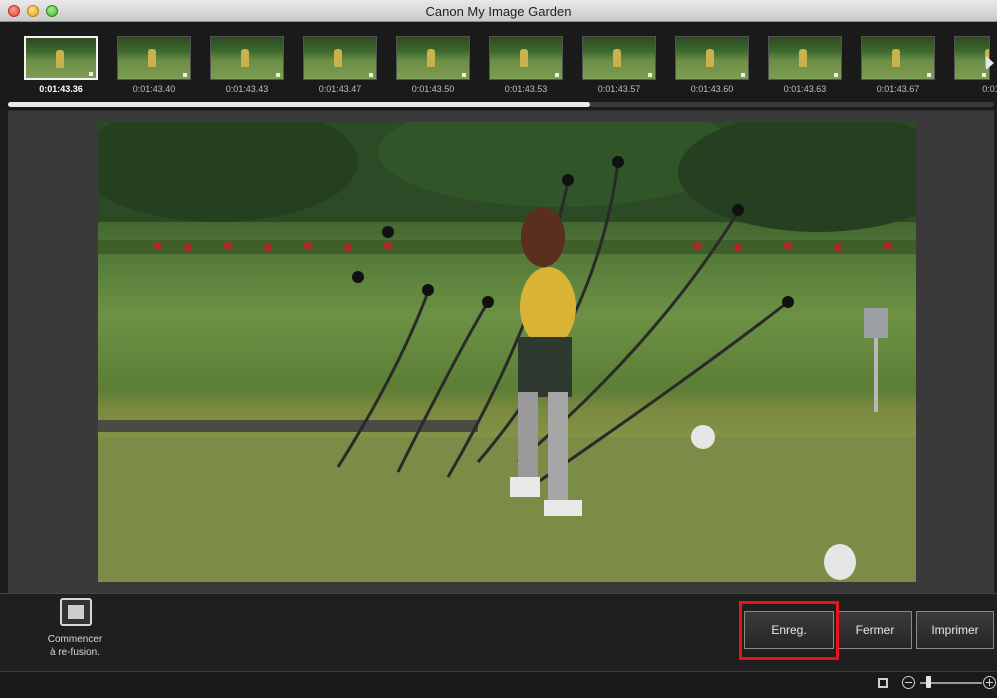  What do you see at coordinates (989, 682) in the screenshot?
I see `zoom-in-icon` at bounding box center [989, 682].